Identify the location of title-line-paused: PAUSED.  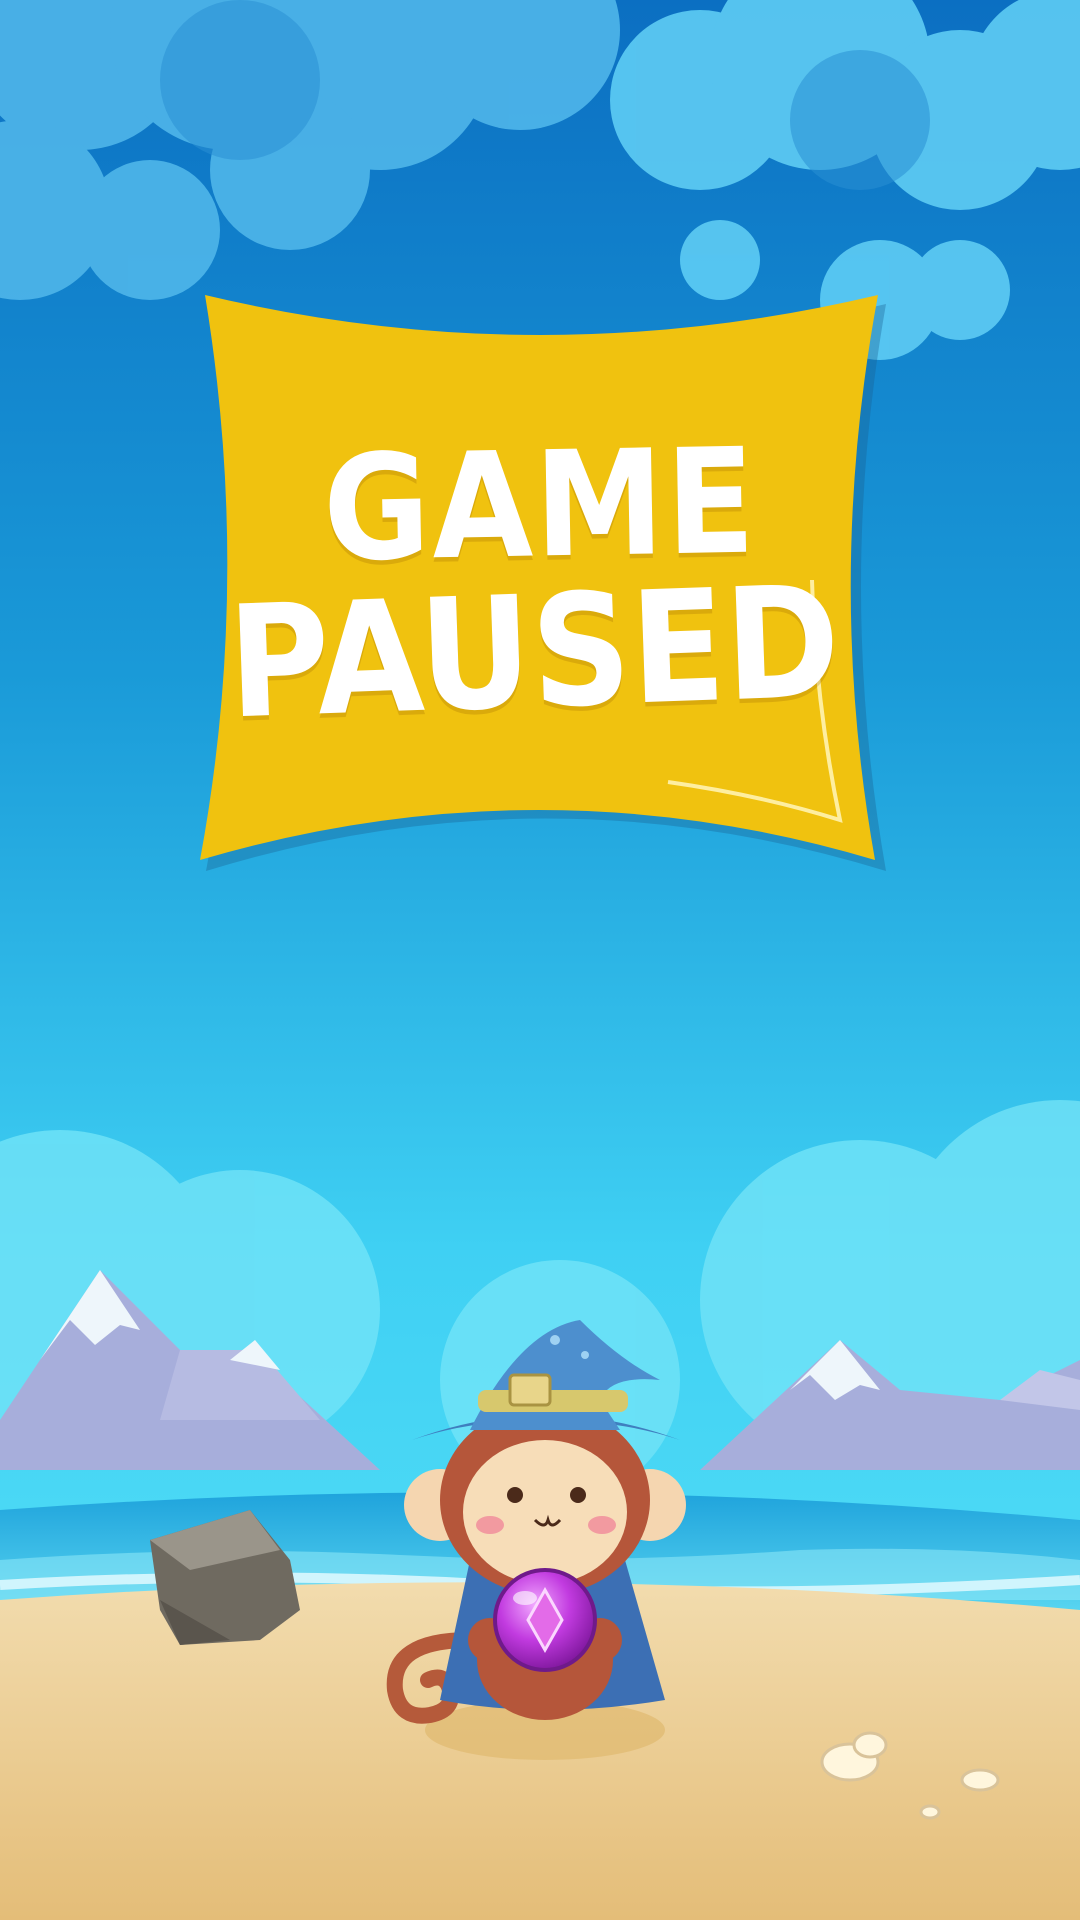
(534, 652).